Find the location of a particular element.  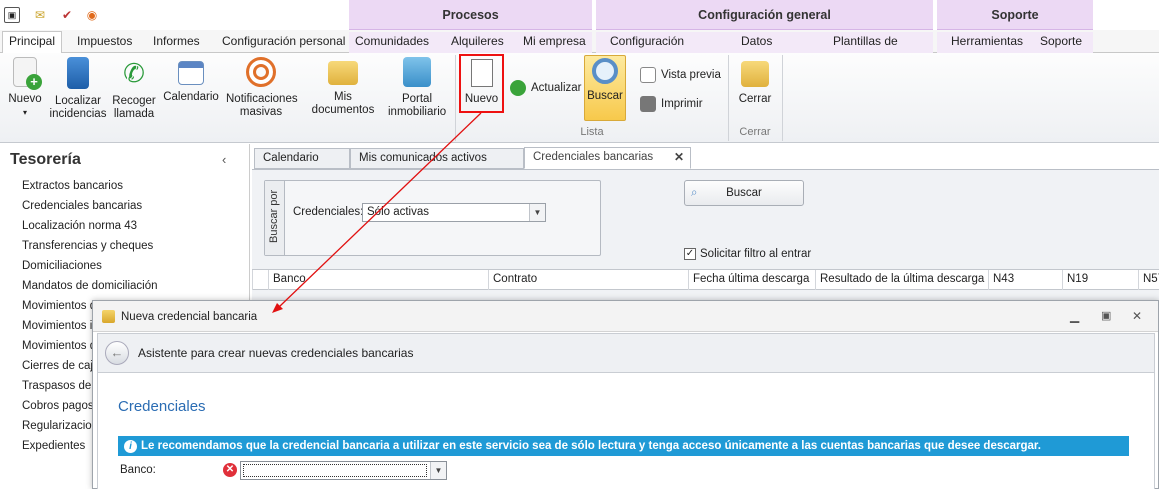

sidebar-item: Traspasos de is located at coordinates (56, 386).